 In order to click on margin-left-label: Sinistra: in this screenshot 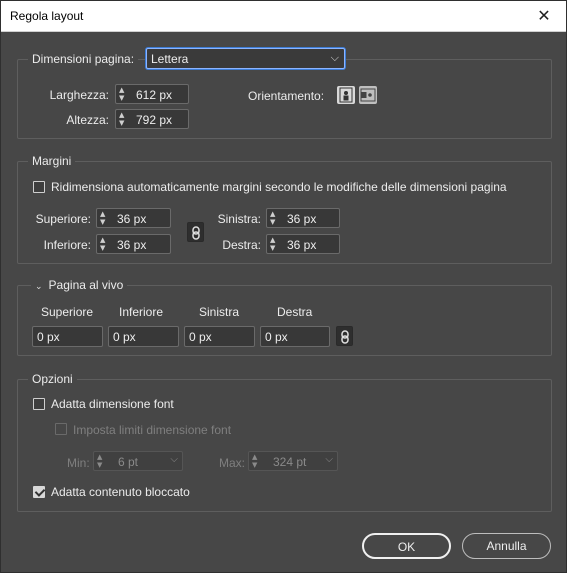, I will do `click(239, 219)`.